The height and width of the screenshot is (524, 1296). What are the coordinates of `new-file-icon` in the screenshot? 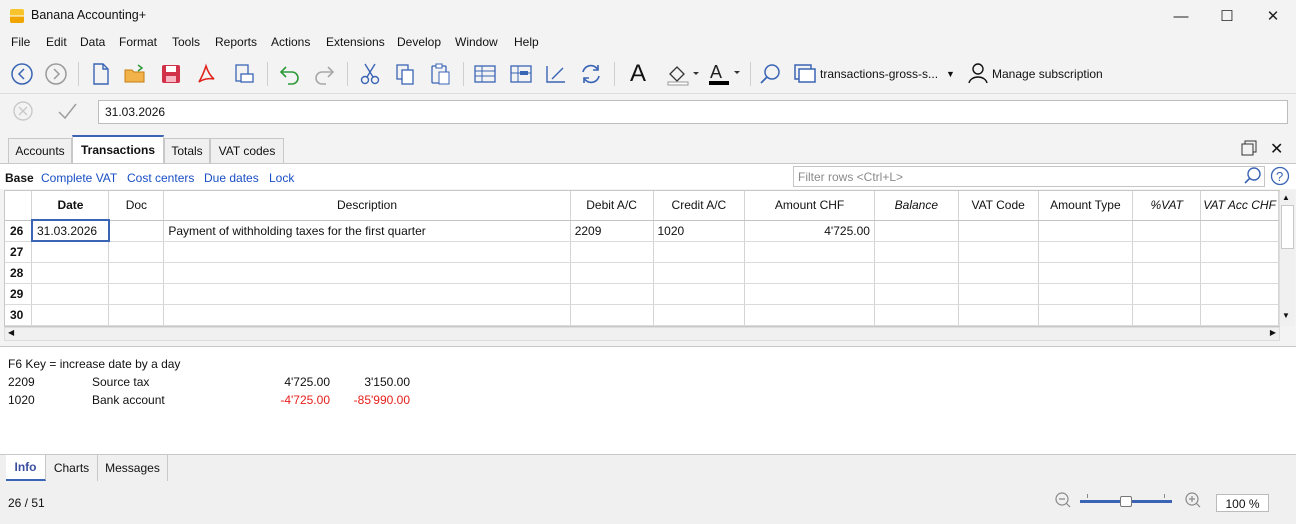 It's located at (101, 74).